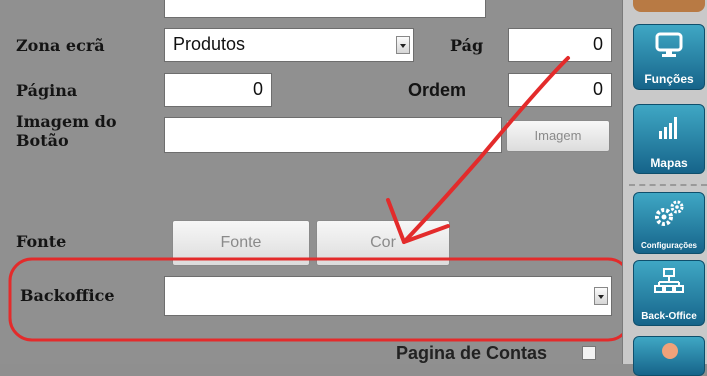 The width and height of the screenshot is (707, 376). Describe the element at coordinates (289, 45) in the screenshot. I see `zona-ecra-select: Produtos` at that location.